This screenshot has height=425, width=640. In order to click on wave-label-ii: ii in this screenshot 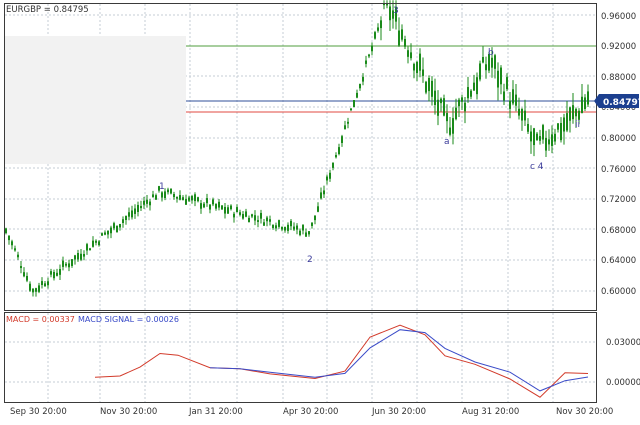, I will do `click(577, 125)`.